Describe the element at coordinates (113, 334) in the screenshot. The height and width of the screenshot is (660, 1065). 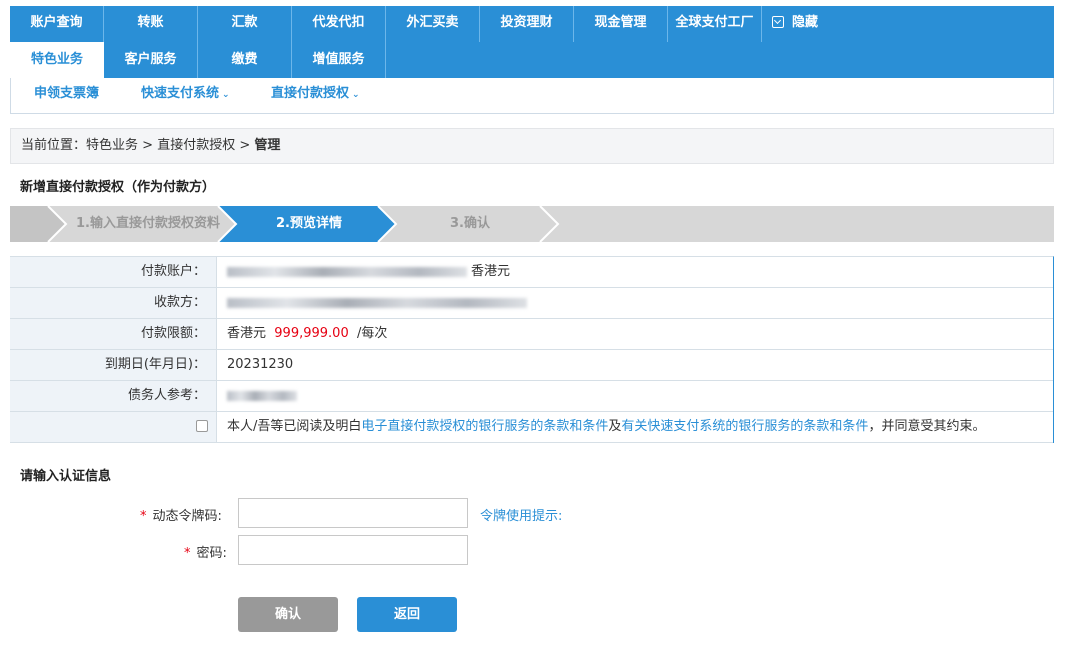
I see `field-label: 付款限额：` at that location.